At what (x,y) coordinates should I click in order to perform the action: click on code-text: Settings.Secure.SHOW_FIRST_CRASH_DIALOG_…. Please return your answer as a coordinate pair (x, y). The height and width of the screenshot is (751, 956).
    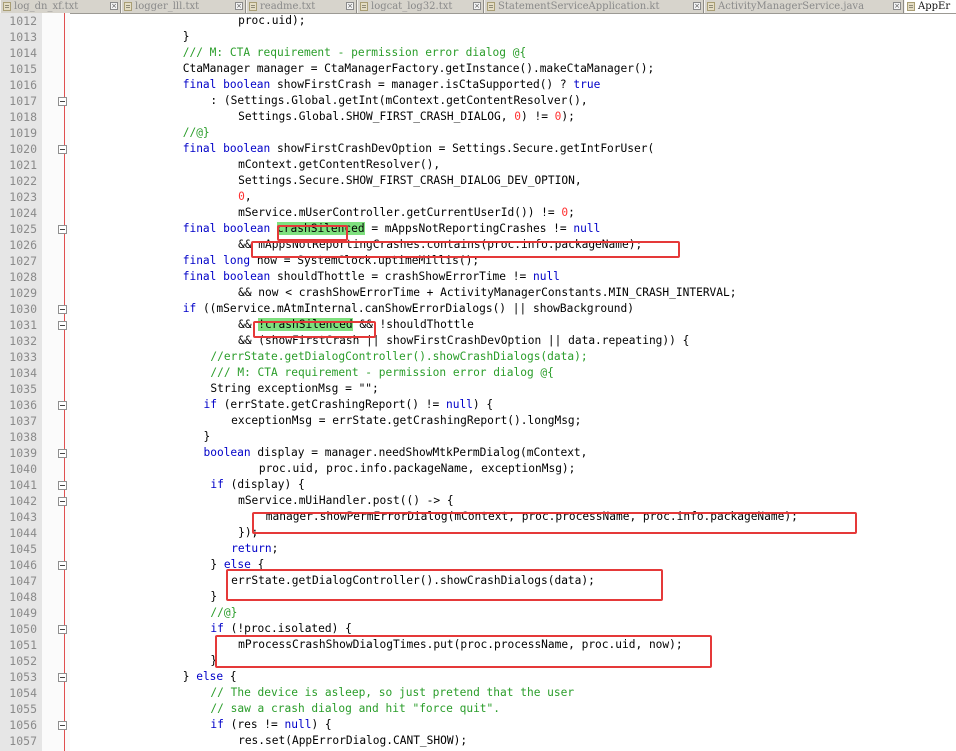
    Looking at the image, I should click on (410, 181).